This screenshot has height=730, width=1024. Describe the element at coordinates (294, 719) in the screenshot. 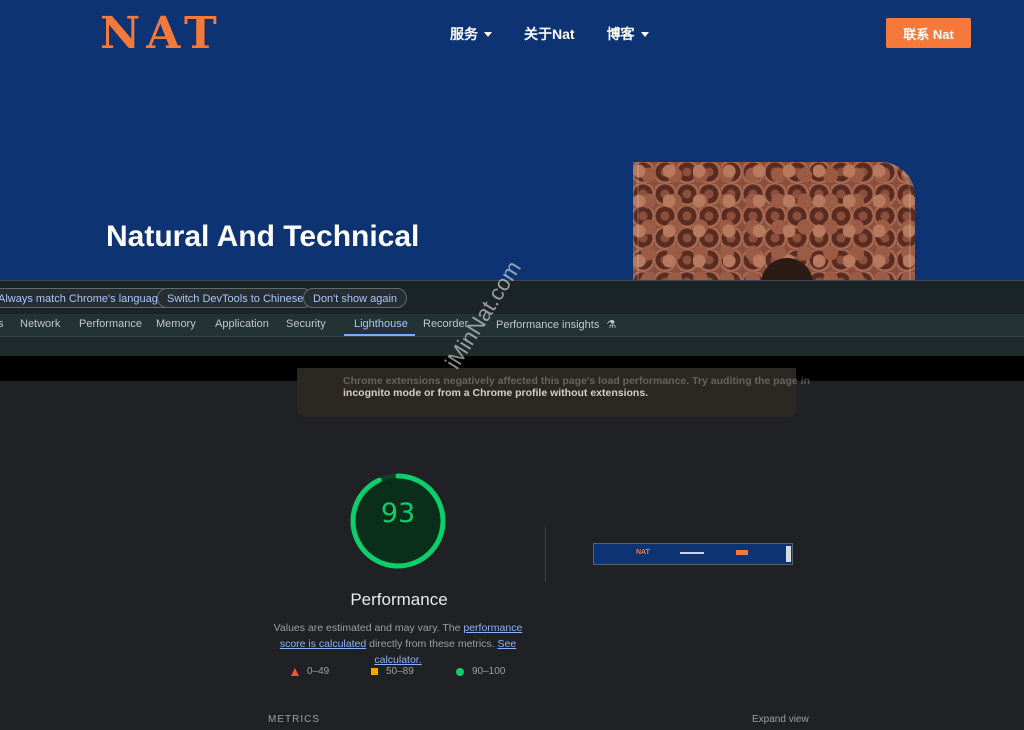

I see `metrics-heading: METRICS` at that location.